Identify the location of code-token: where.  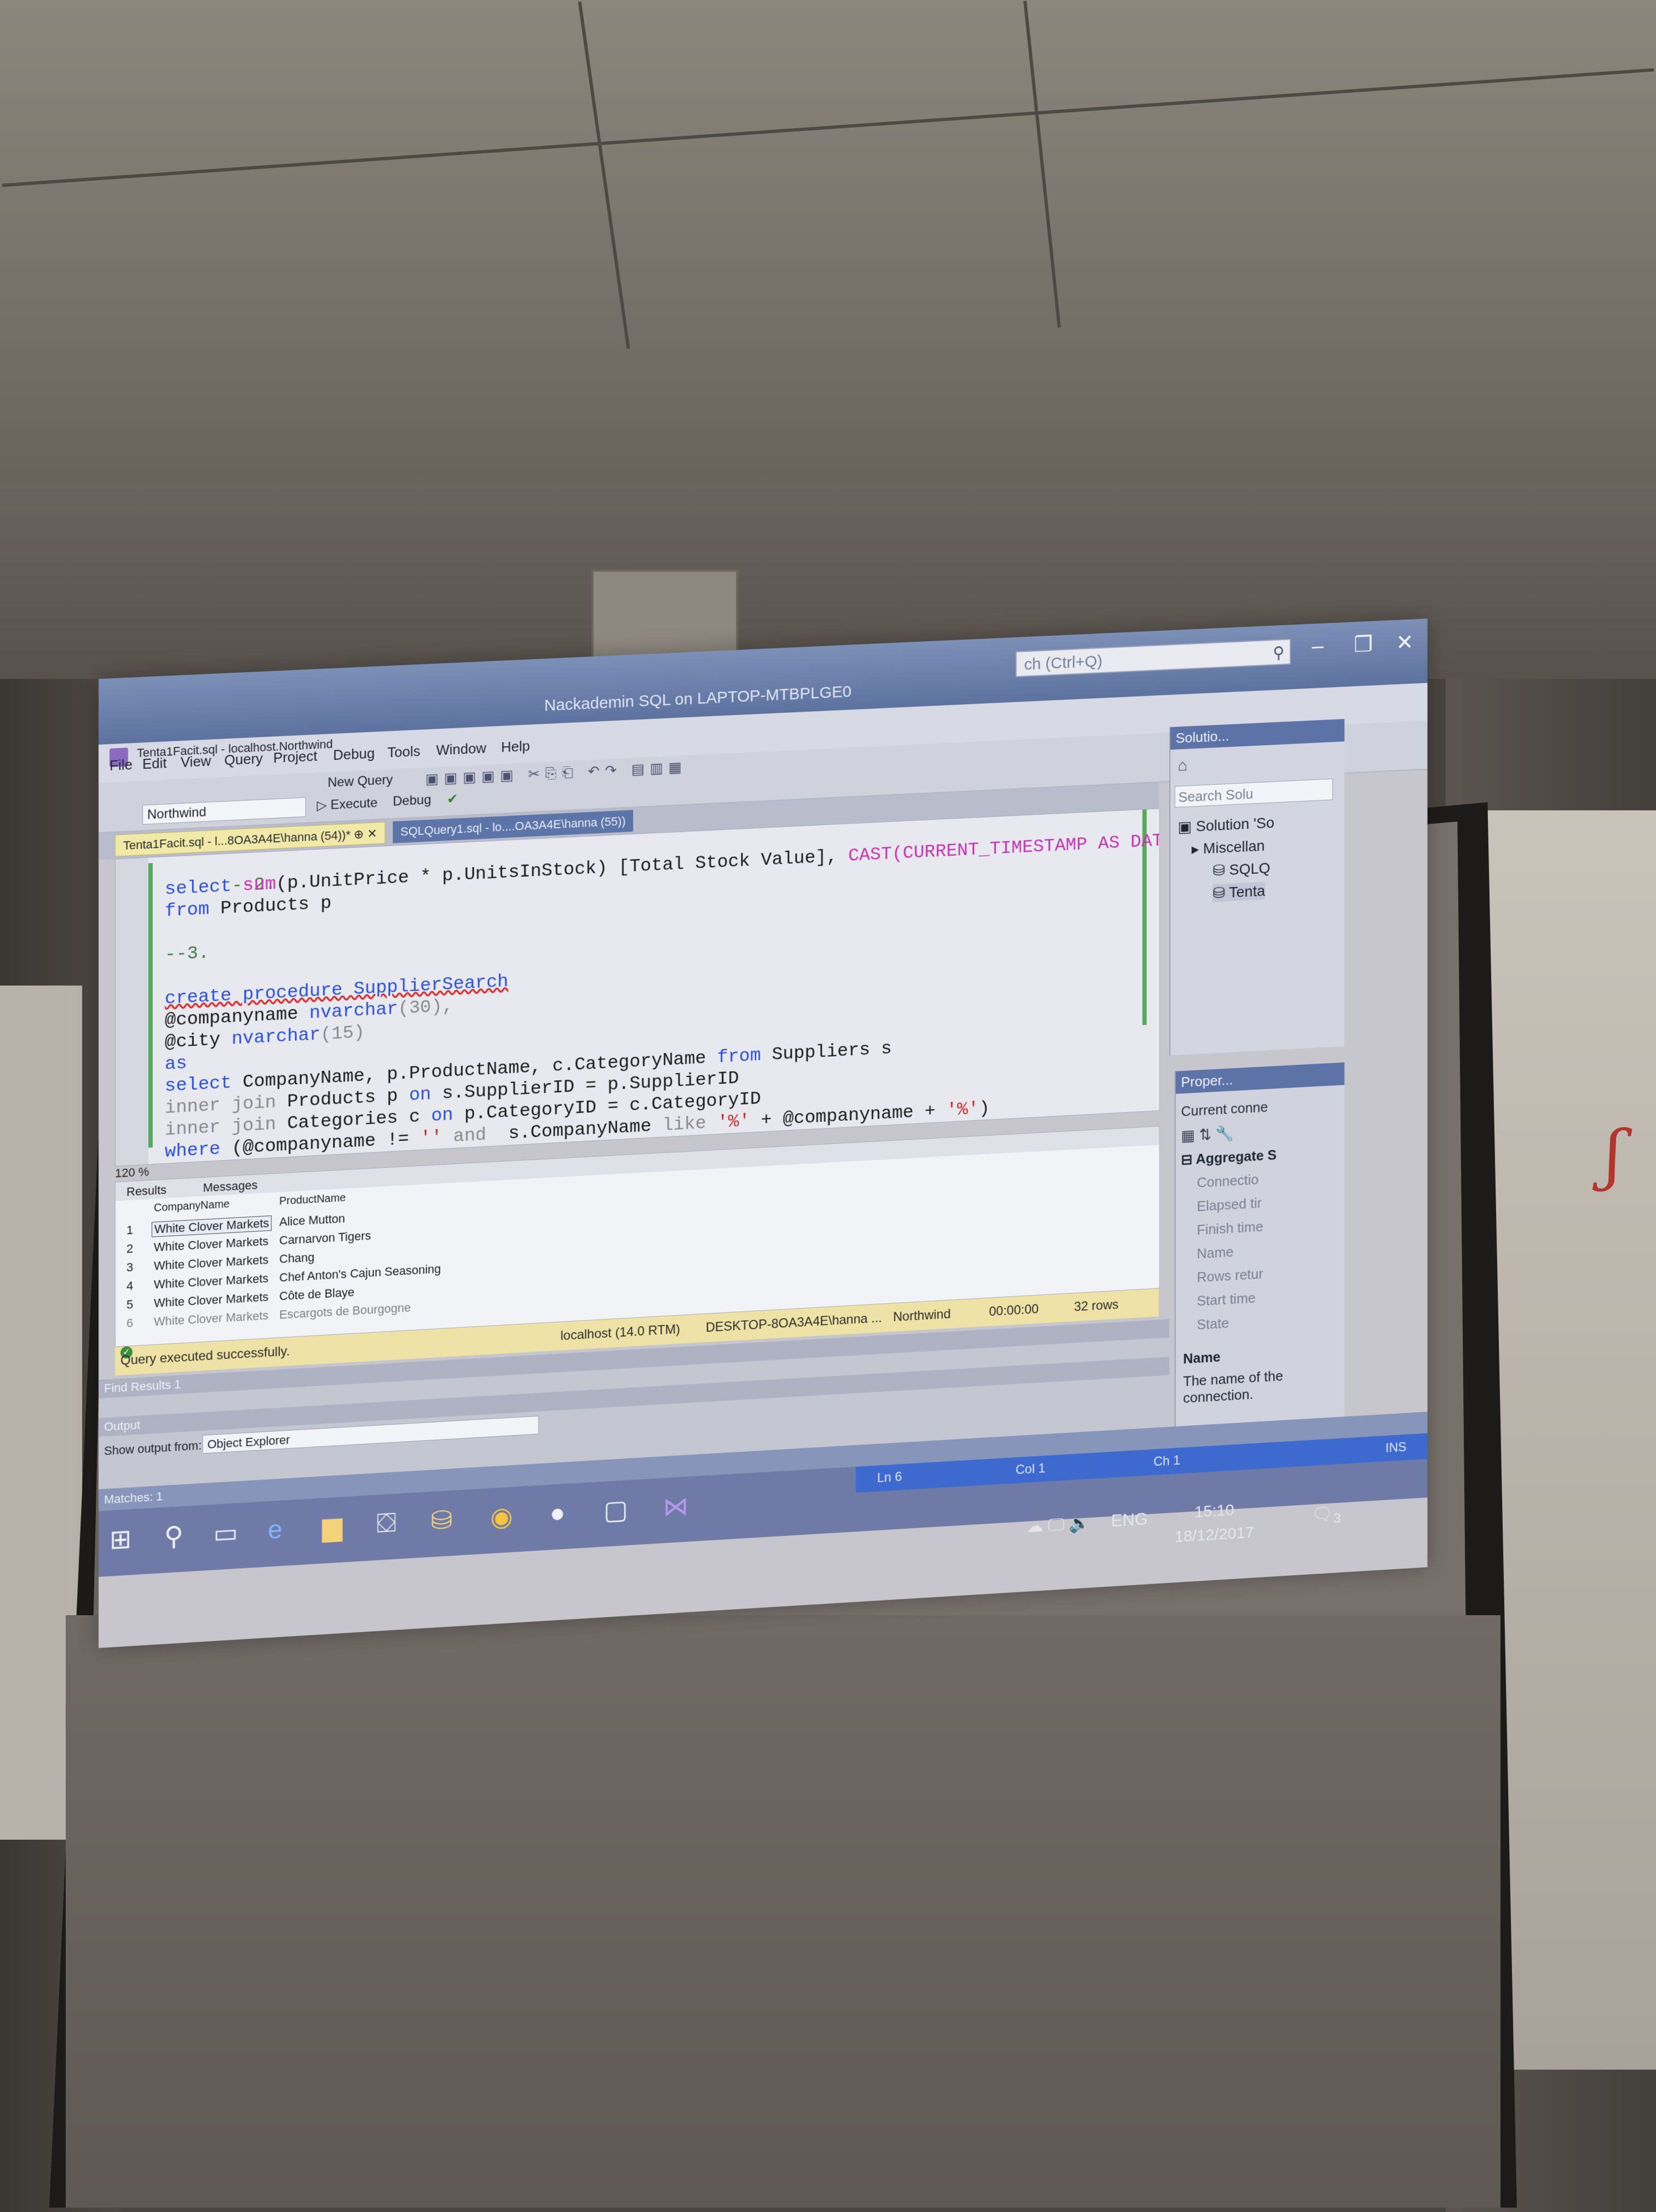
(192, 1151).